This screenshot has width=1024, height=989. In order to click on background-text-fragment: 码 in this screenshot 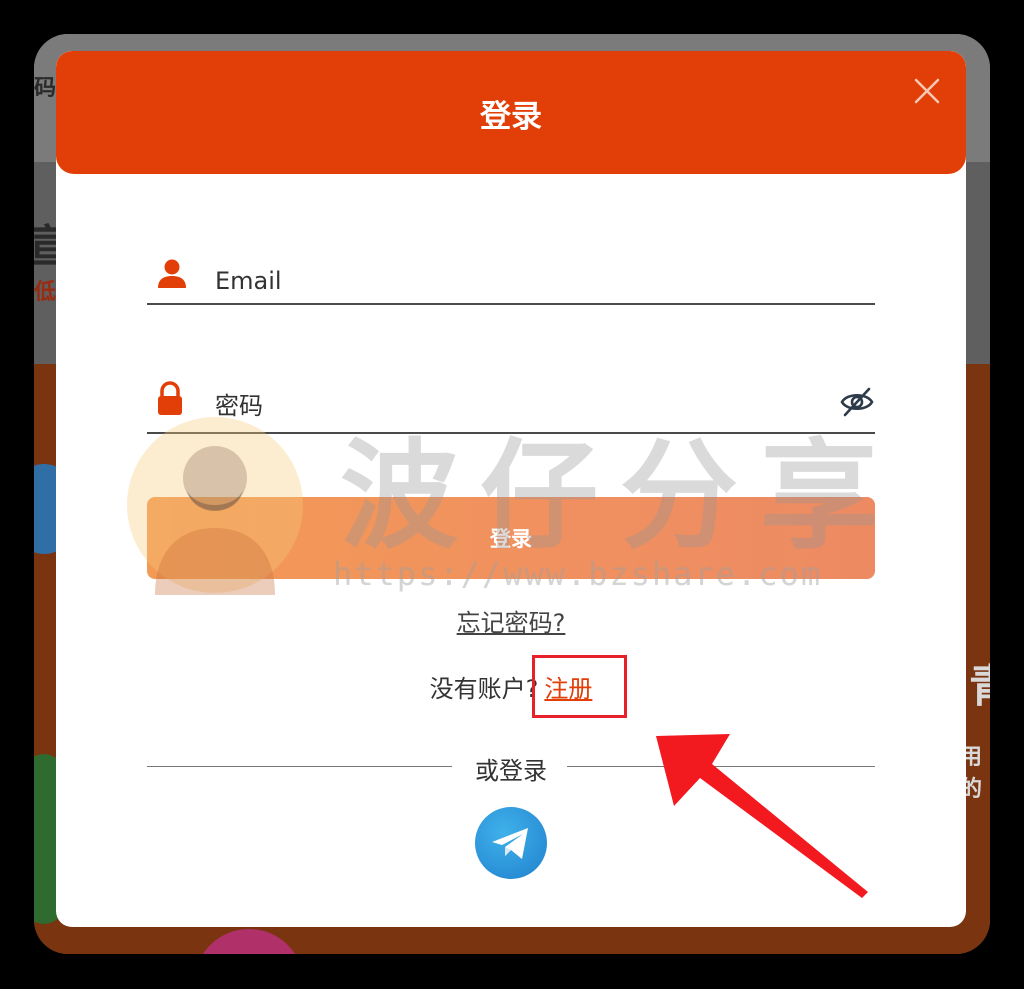, I will do `click(45, 88)`.